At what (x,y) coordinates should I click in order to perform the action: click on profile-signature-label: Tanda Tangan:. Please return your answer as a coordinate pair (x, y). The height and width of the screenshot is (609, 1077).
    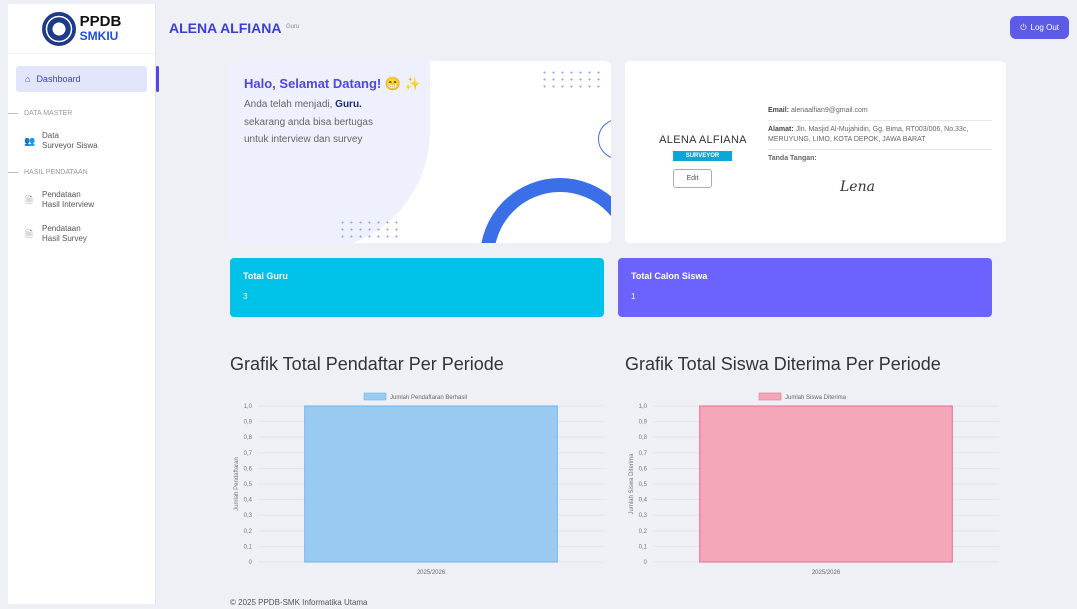
    Looking at the image, I should click on (792, 158).